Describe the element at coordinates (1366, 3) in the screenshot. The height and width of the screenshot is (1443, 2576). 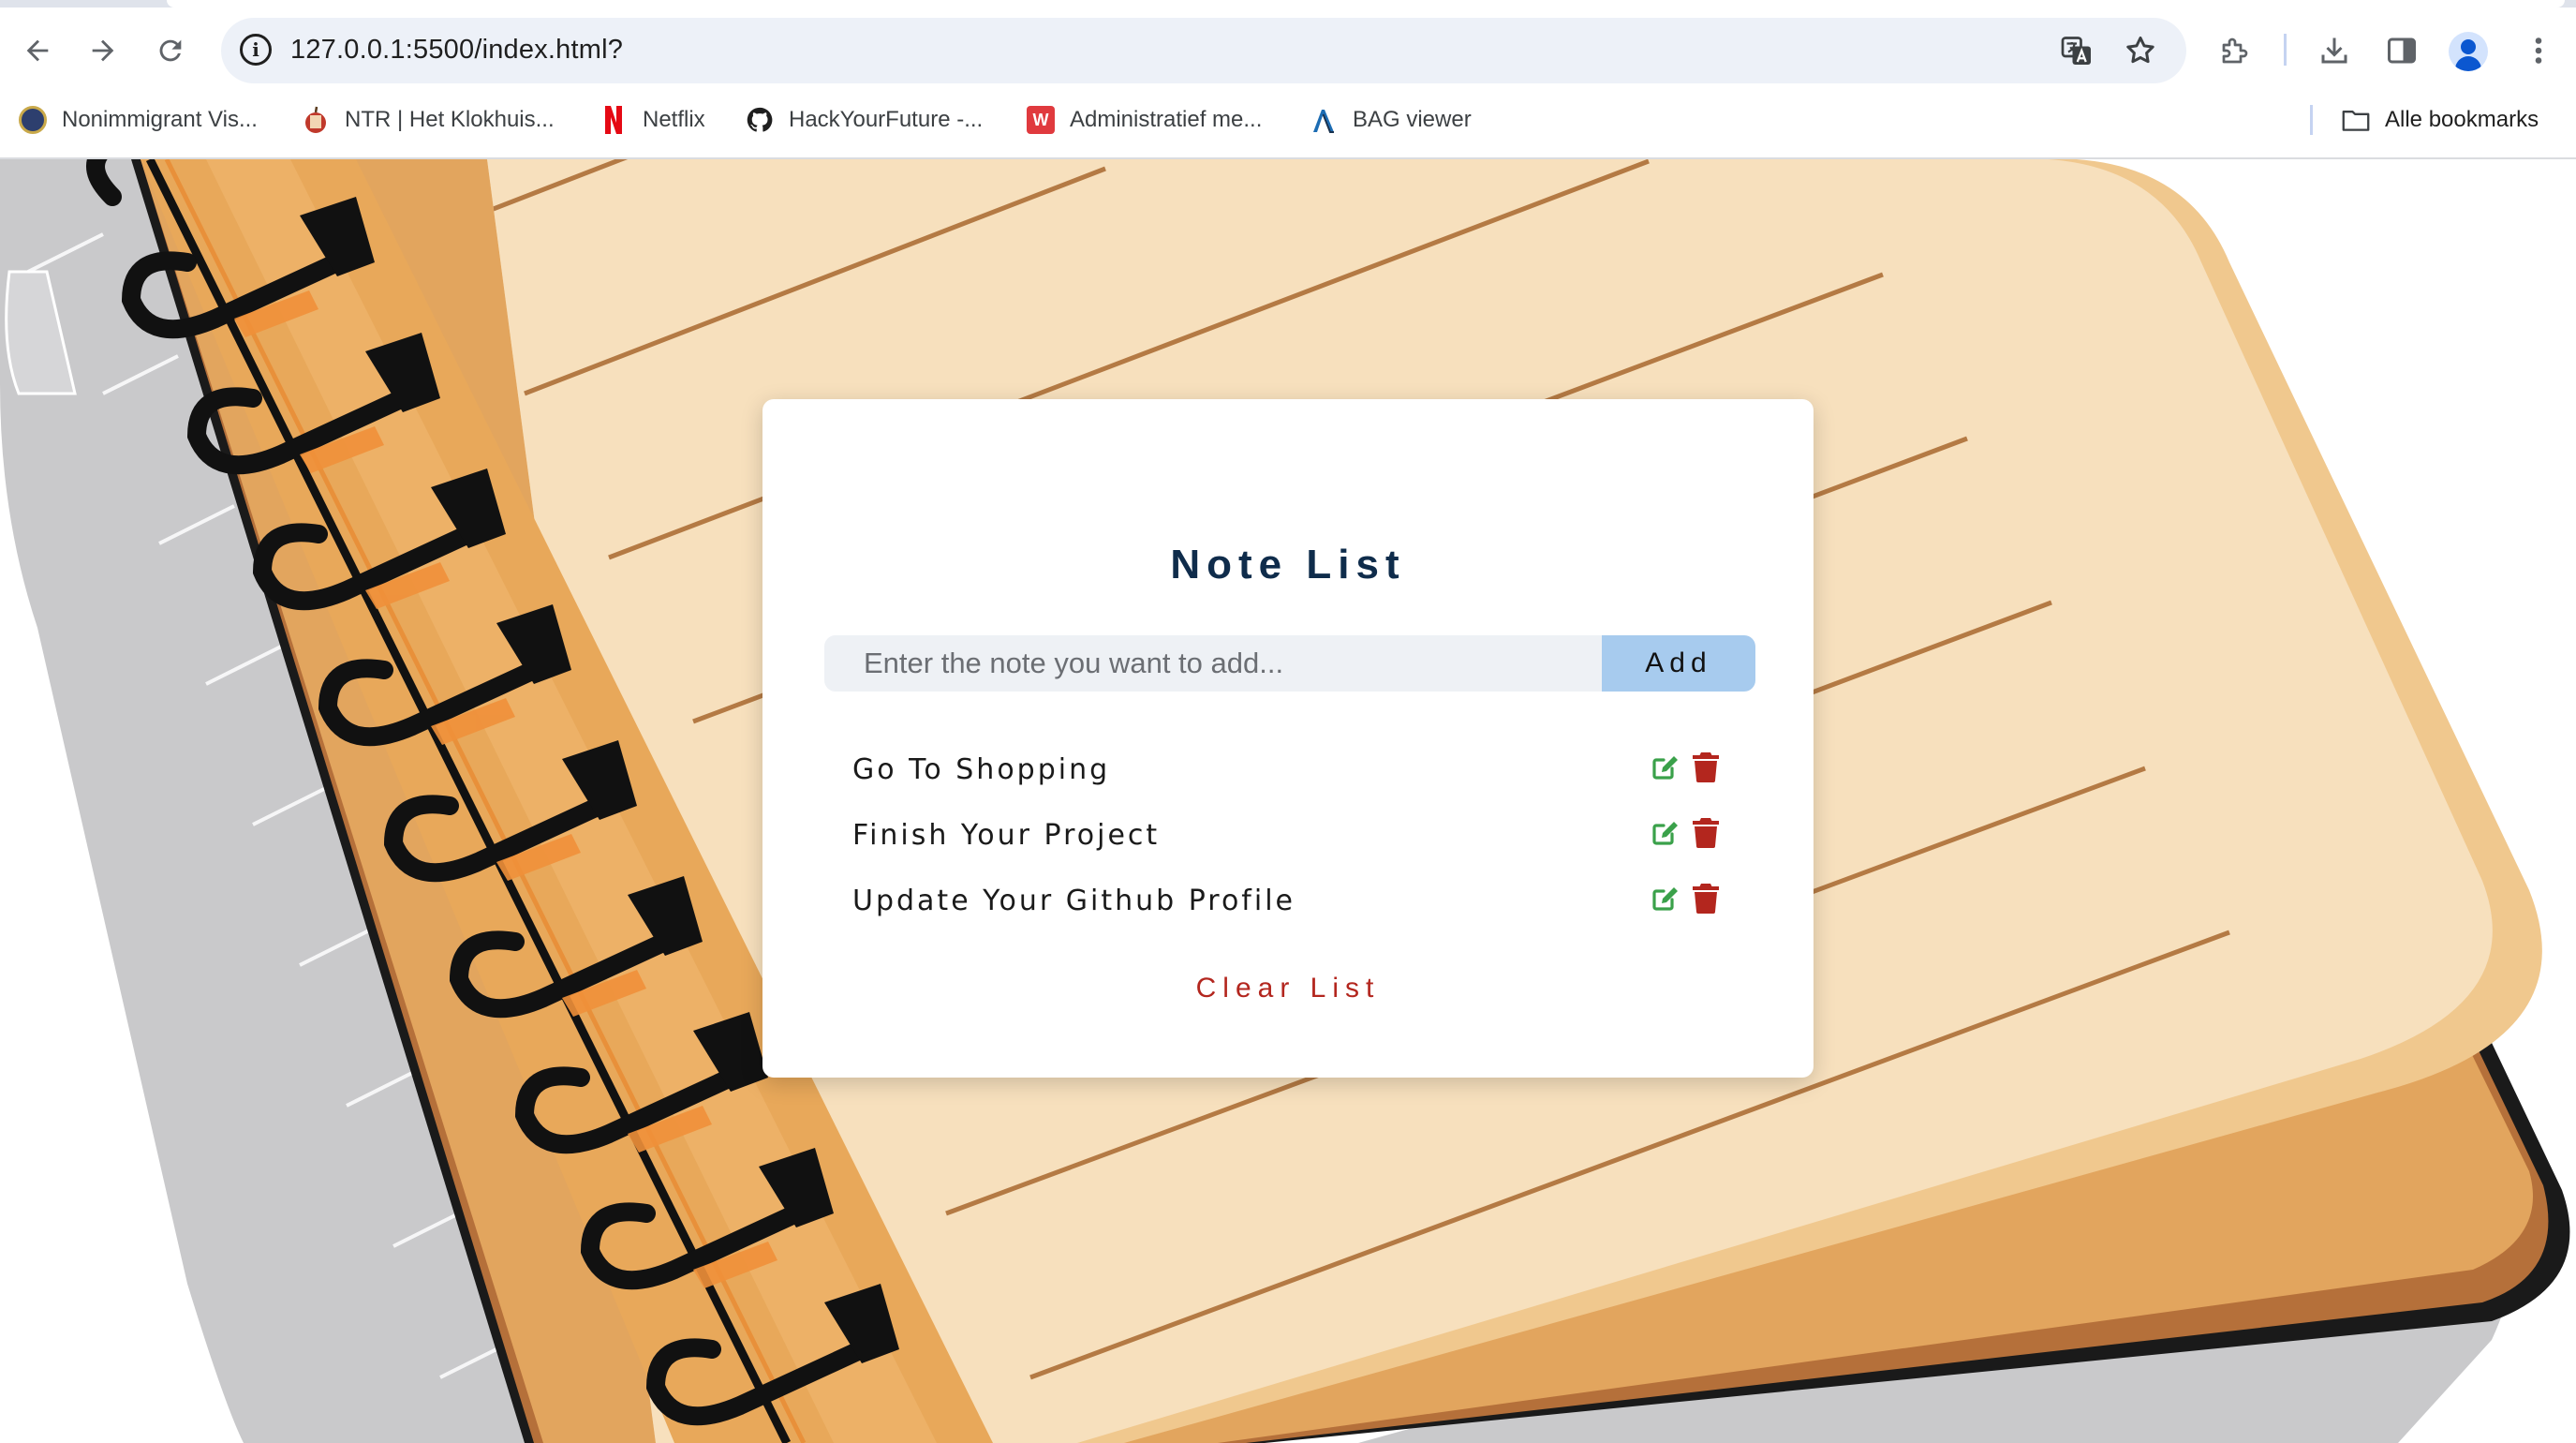
I see `active-tab` at that location.